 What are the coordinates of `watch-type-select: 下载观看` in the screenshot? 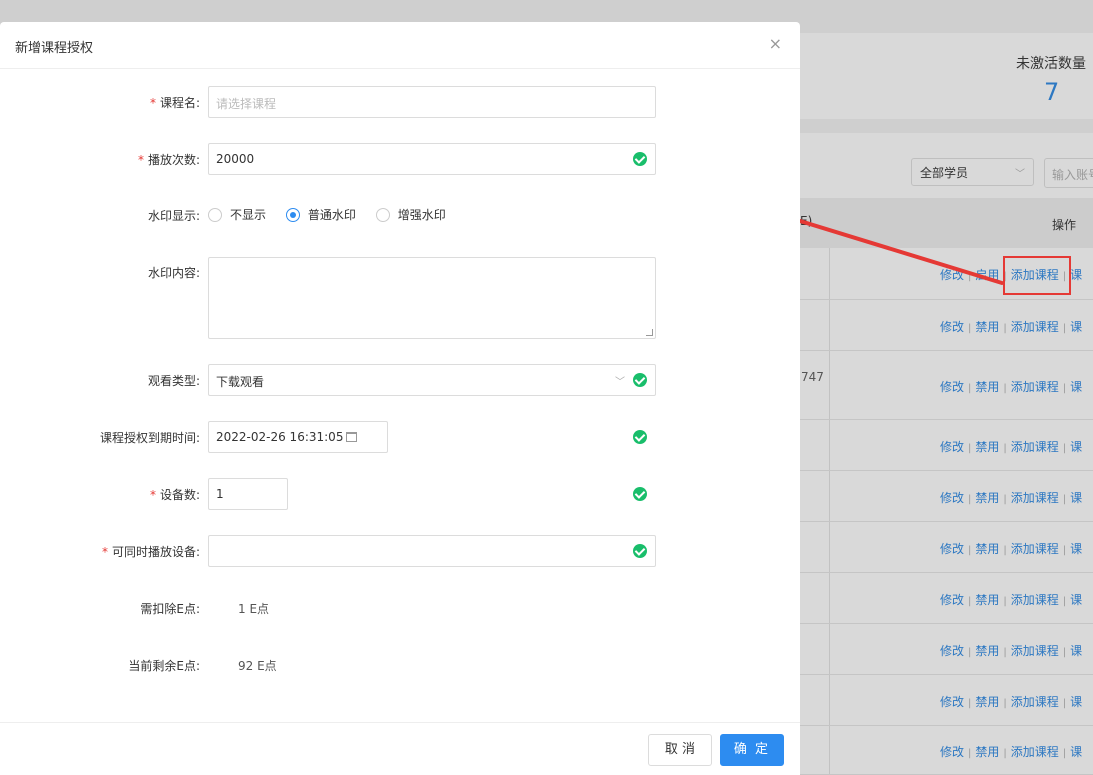 It's located at (432, 380).